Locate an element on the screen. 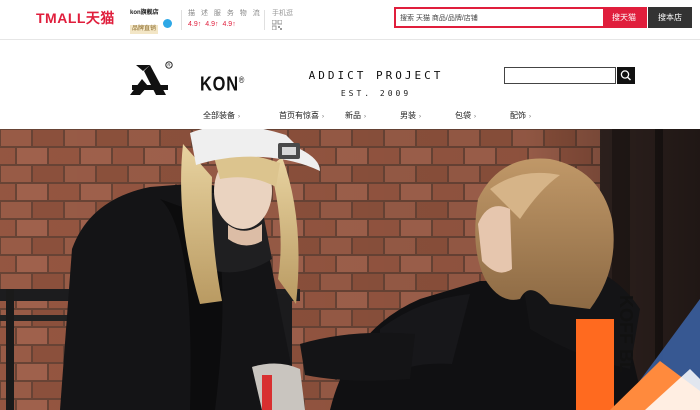 The image size is (700, 410). tmall-logo: TMALL天猫 is located at coordinates (75, 18).